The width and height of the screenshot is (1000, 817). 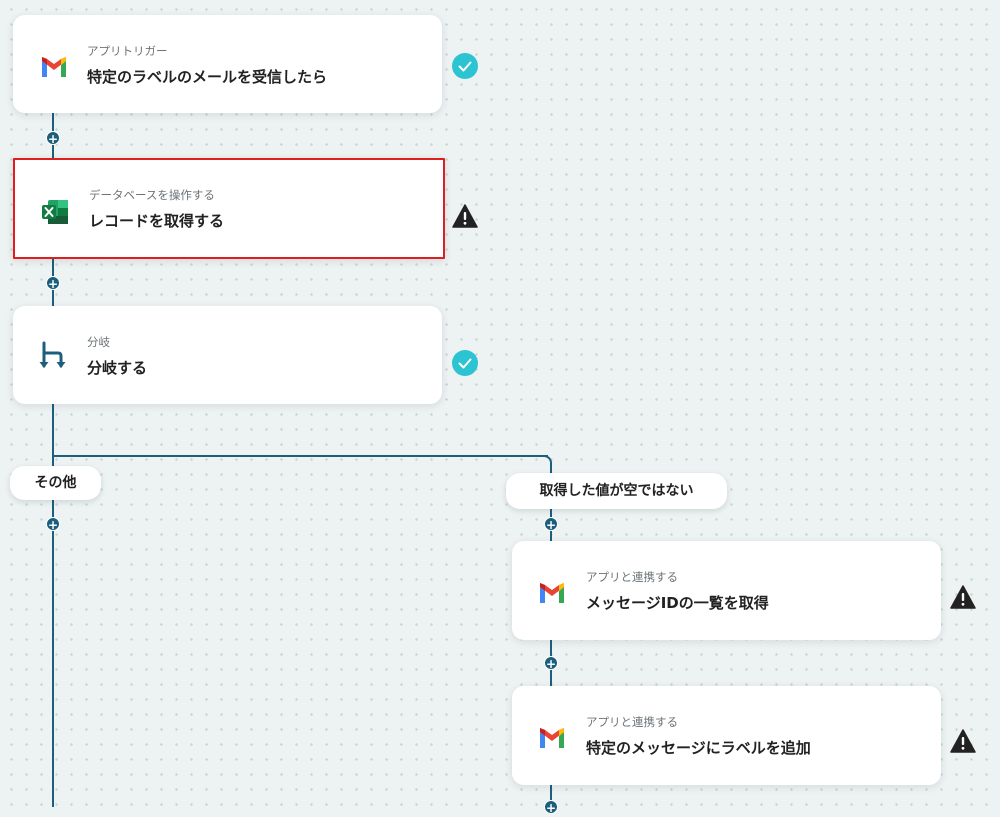 What do you see at coordinates (227, 64) in the screenshot?
I see `step-card-gmail-trigger: アプリトリガー 特定のラベルのメールを受信したら` at bounding box center [227, 64].